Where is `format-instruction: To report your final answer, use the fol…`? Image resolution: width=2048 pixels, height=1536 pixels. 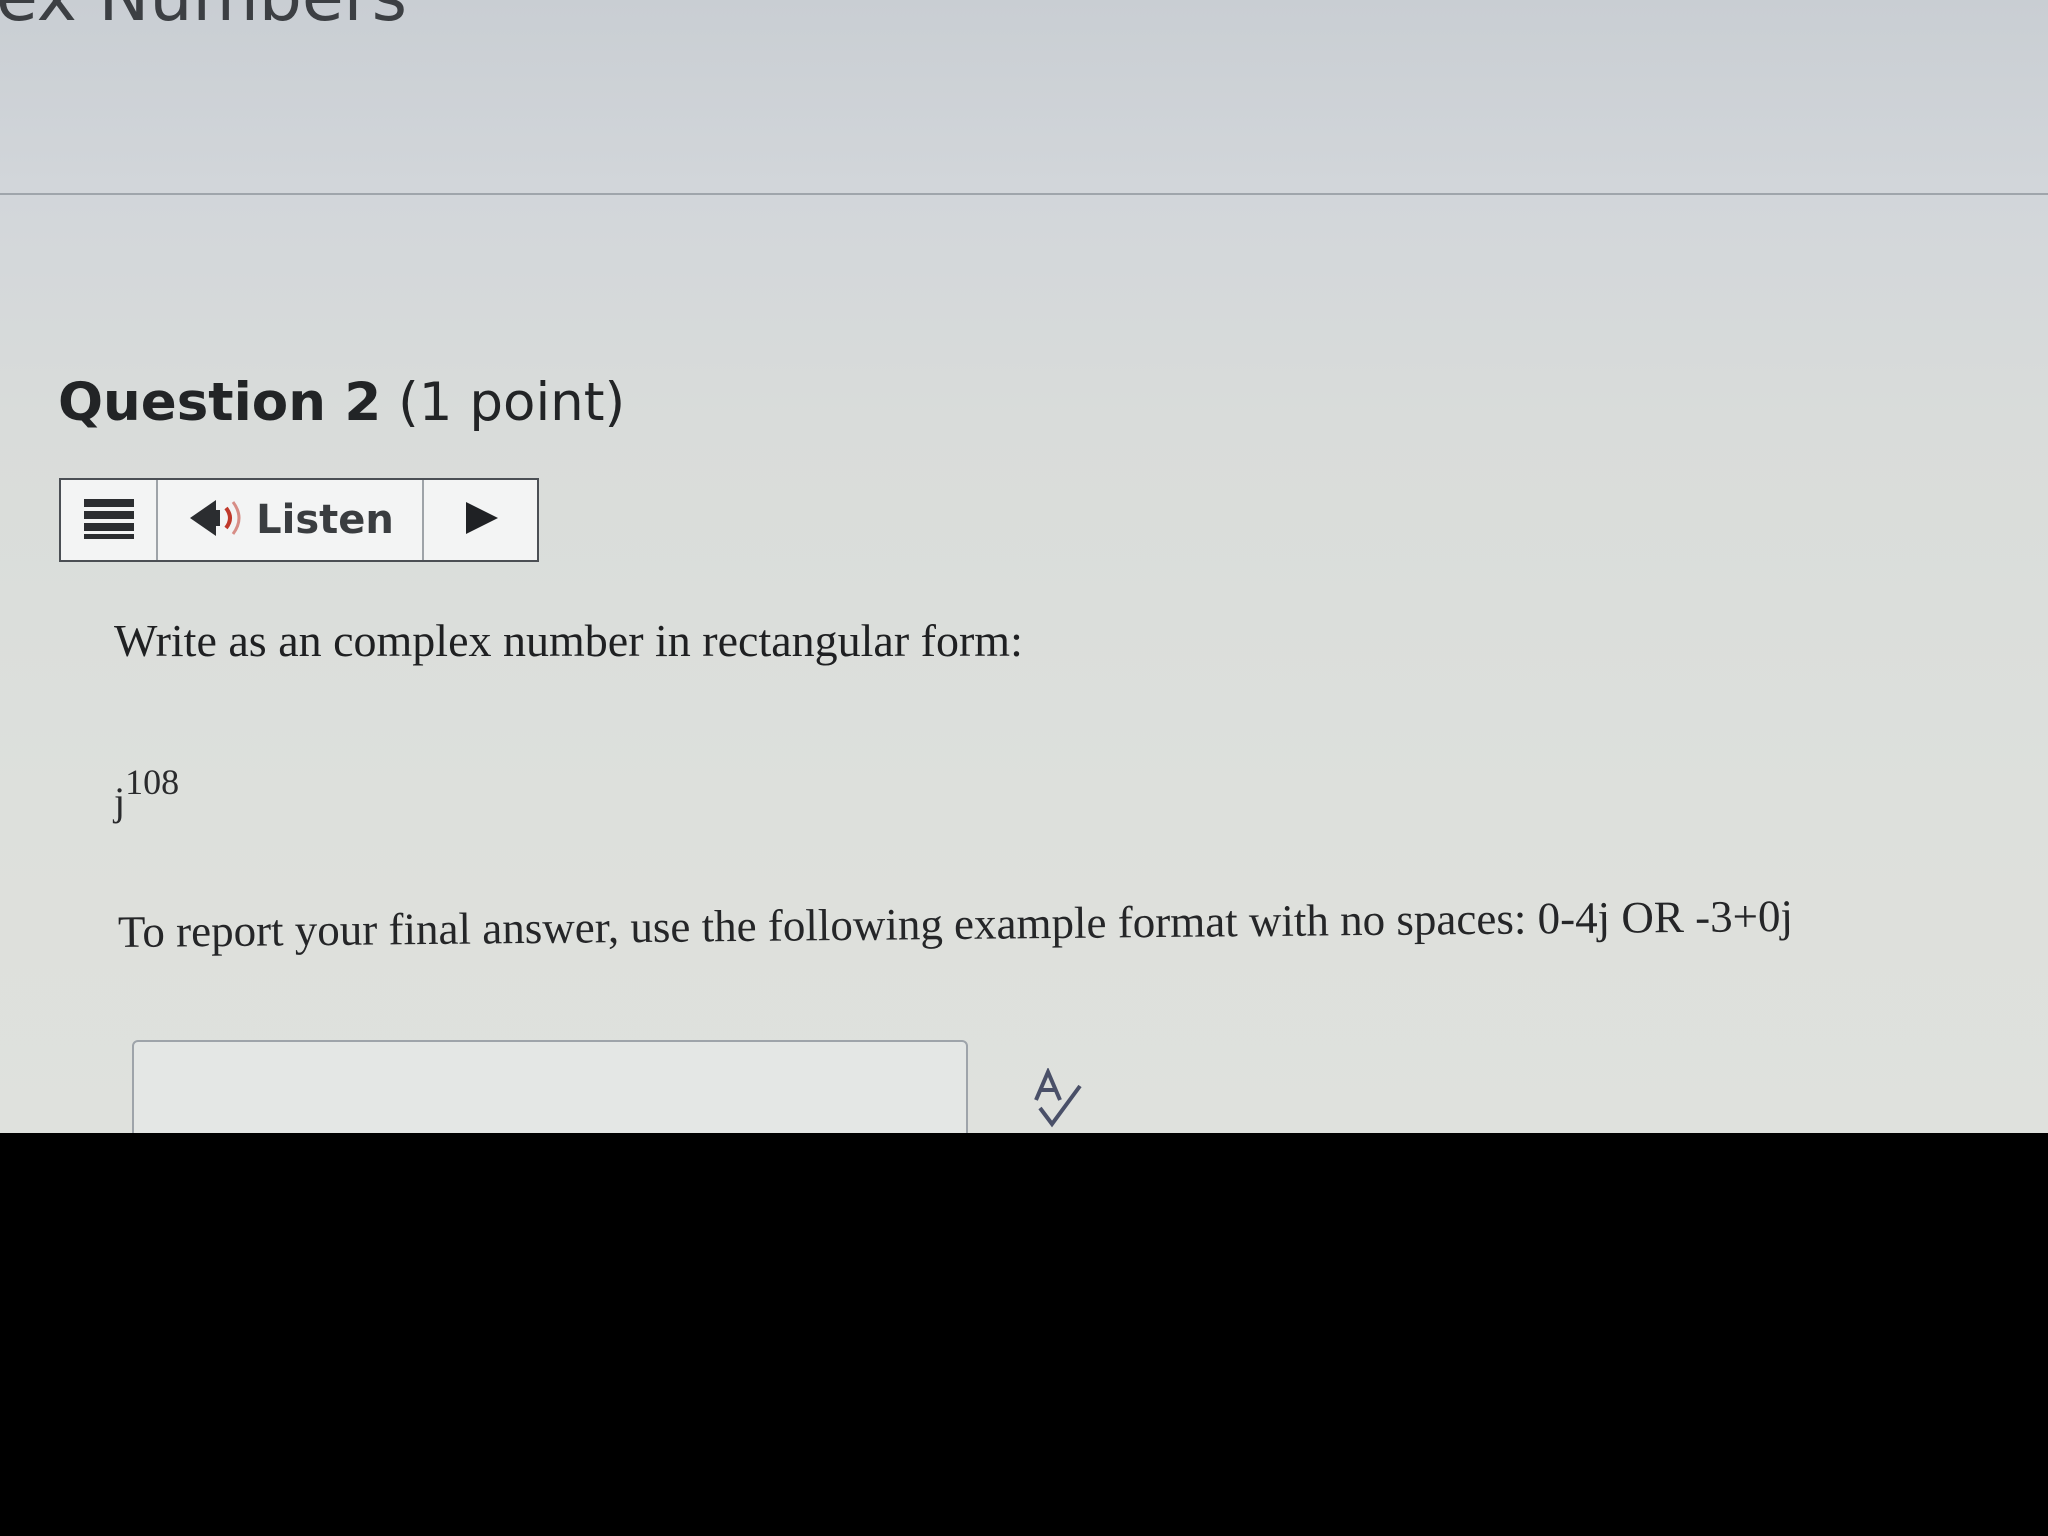
format-instruction: To report your final answer, use the fol… is located at coordinates (955, 923).